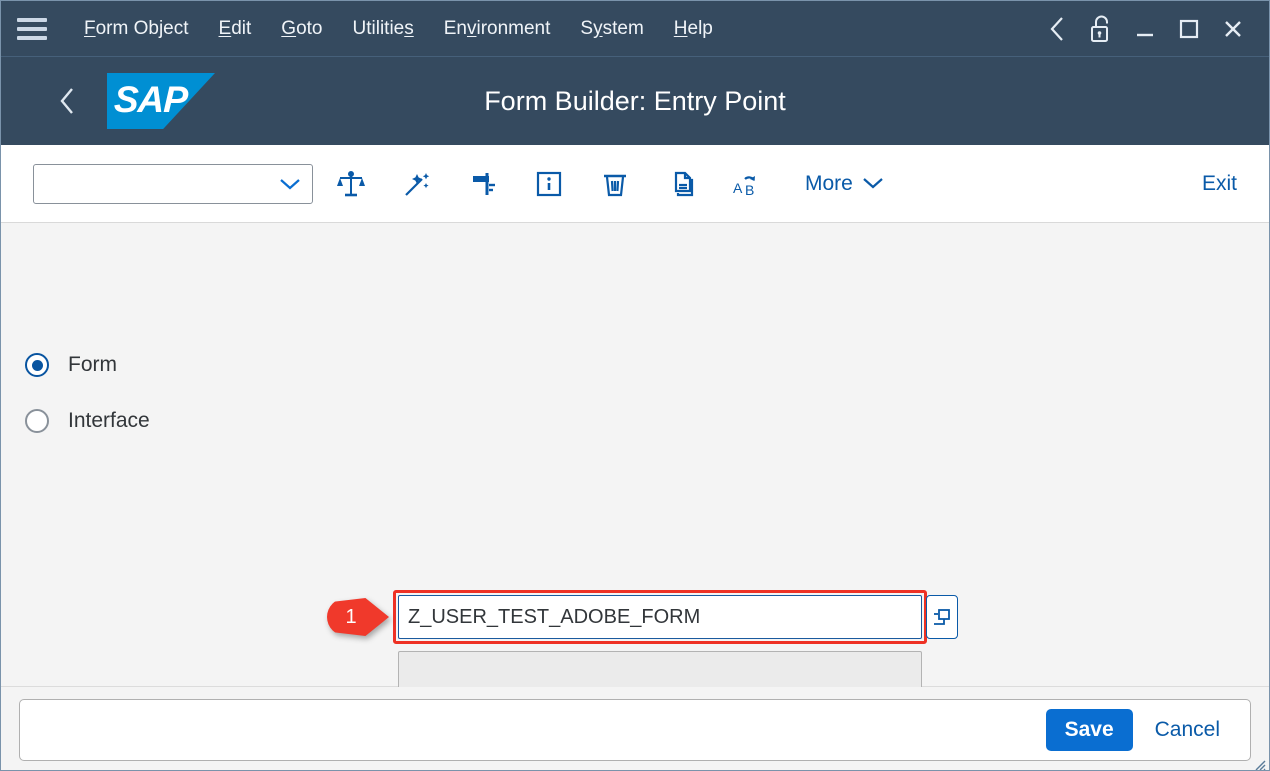  I want to click on value-help-icon, so click(942, 617).